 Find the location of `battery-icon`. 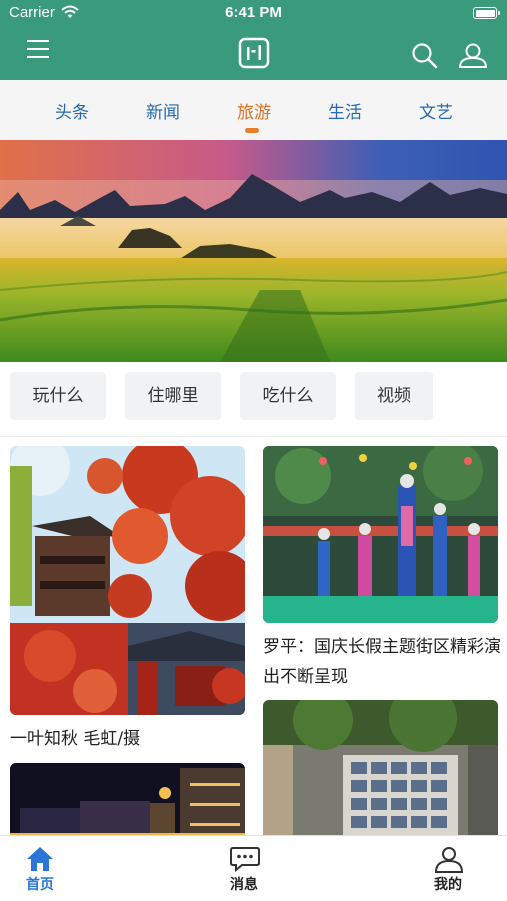

battery-icon is located at coordinates (486, 13).